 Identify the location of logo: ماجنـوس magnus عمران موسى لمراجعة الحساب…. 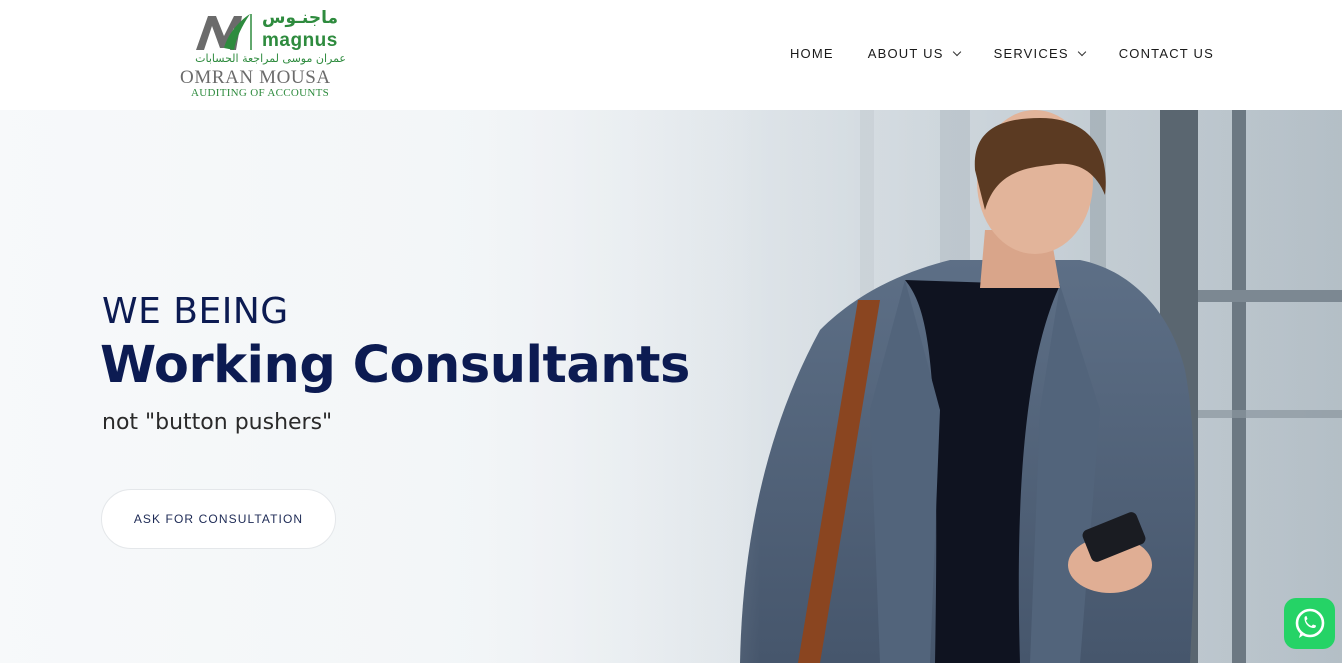
(265, 55).